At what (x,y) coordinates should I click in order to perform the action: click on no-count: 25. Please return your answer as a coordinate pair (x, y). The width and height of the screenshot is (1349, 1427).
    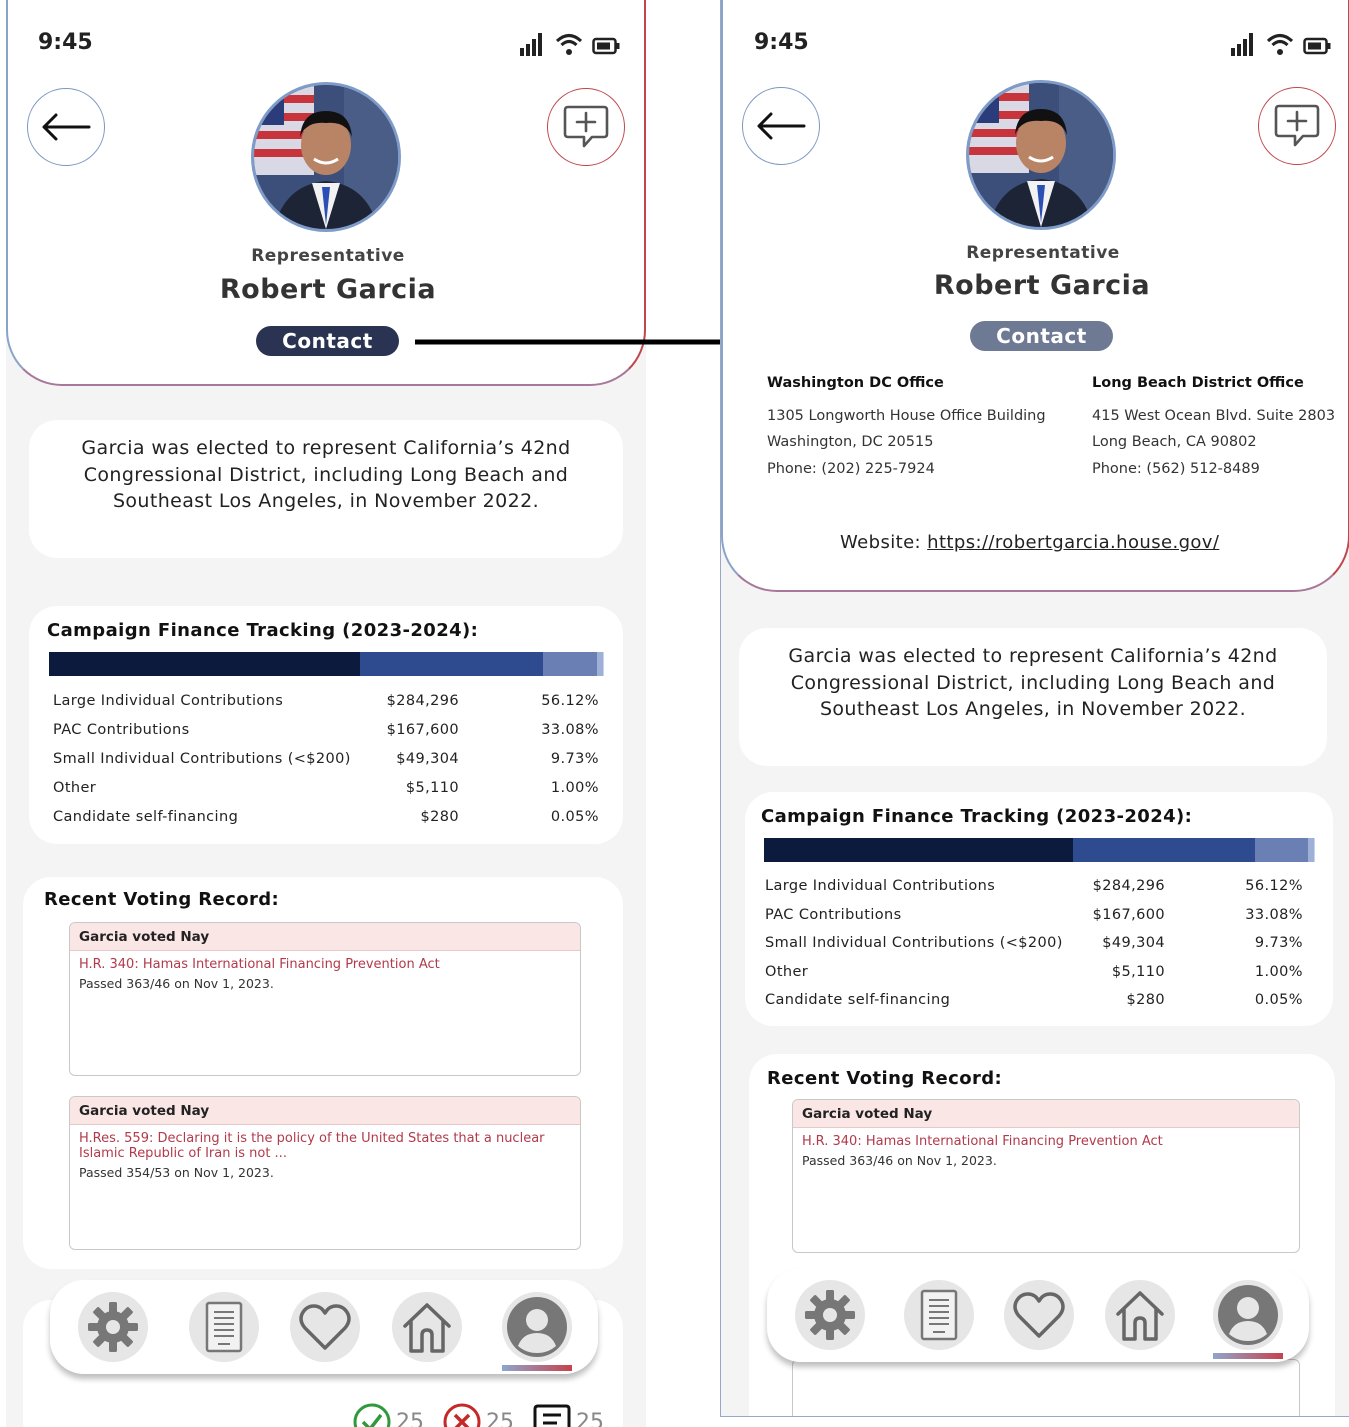
    Looking at the image, I should click on (500, 1418).